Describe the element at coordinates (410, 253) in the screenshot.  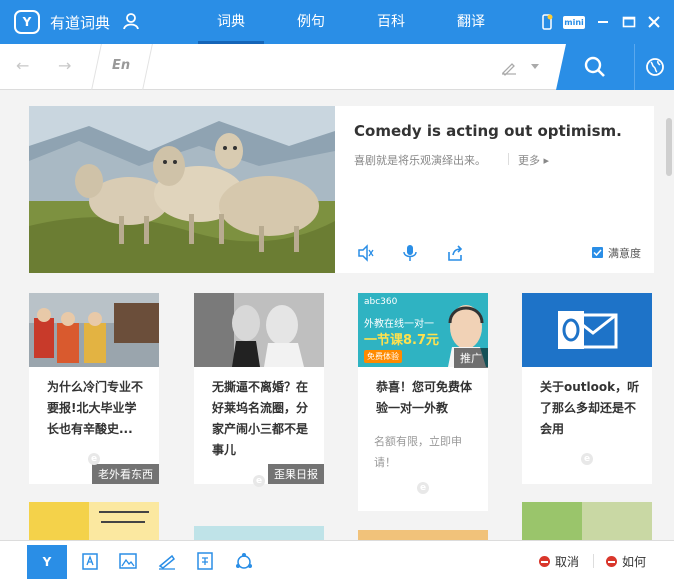
I see `microphone-icon` at that location.